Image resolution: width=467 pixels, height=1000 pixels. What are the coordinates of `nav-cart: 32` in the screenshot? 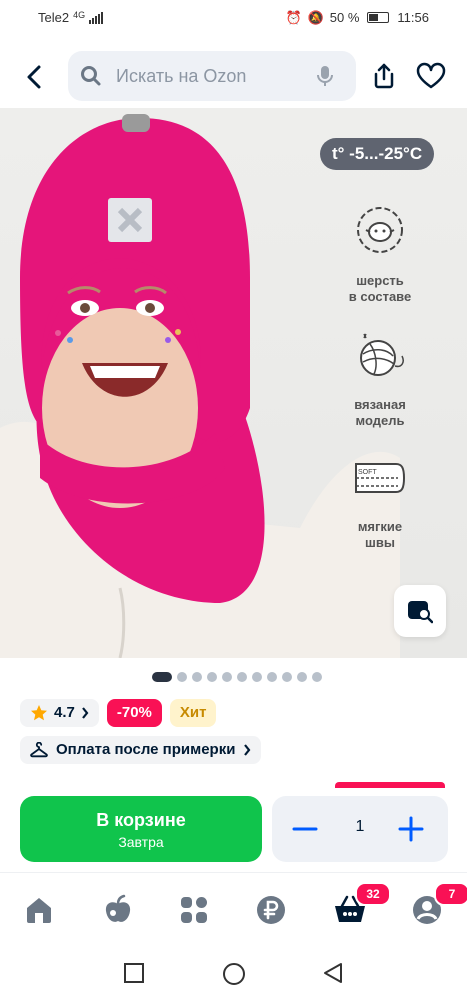 It's located at (362, 905).